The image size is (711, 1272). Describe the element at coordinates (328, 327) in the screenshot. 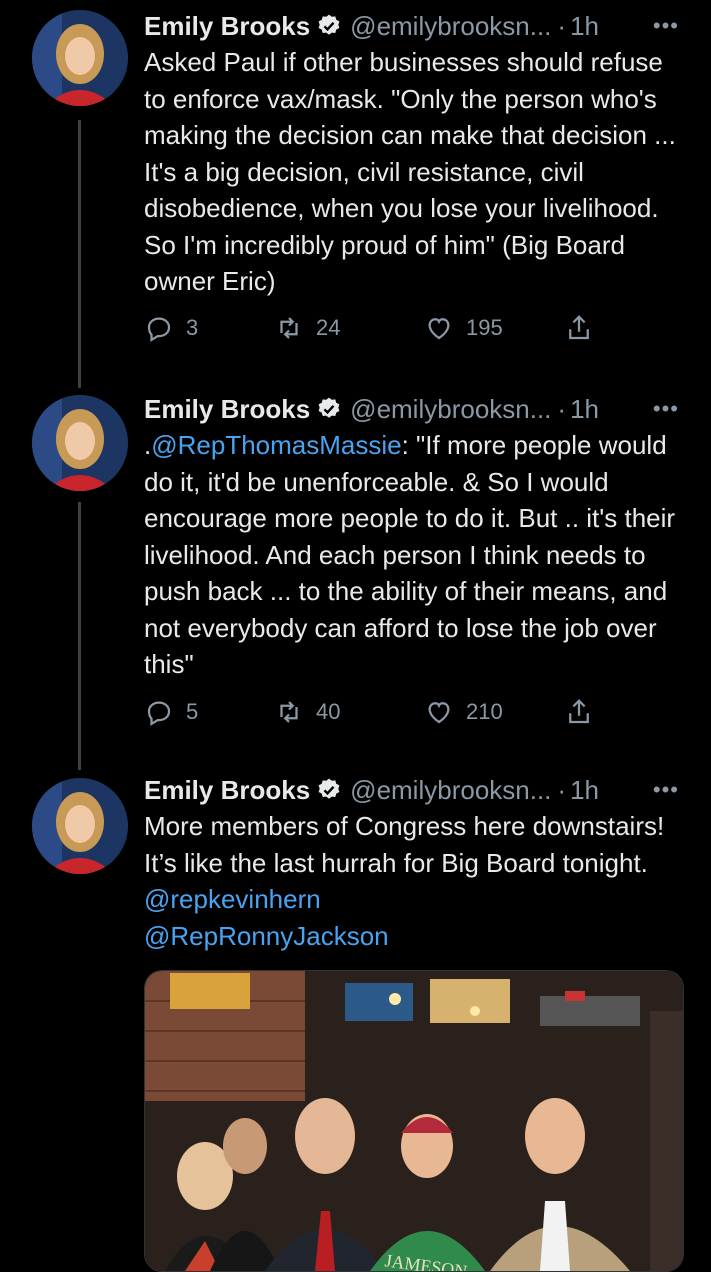

I see `retweet-count: 24` at that location.